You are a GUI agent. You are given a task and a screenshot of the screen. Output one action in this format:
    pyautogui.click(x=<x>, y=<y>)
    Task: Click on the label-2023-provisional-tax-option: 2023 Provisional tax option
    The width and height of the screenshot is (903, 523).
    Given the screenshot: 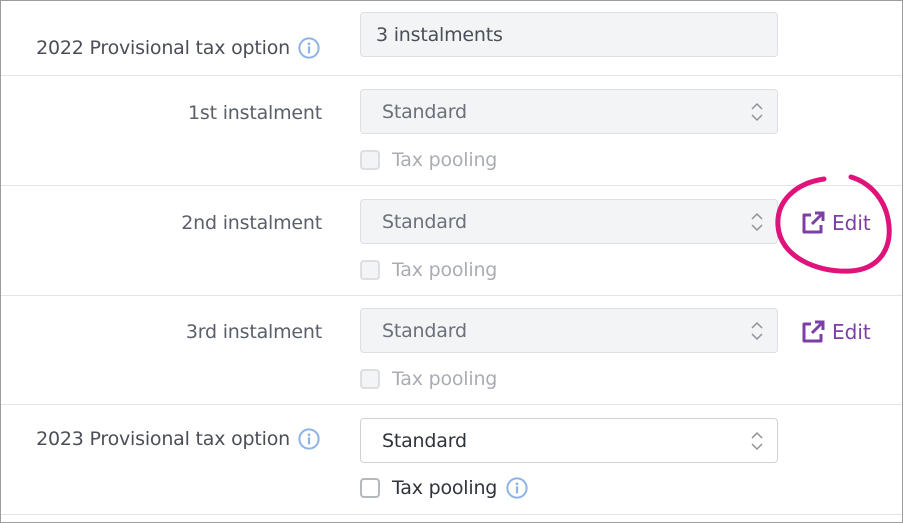 What is the action you would take?
    pyautogui.click(x=178, y=439)
    